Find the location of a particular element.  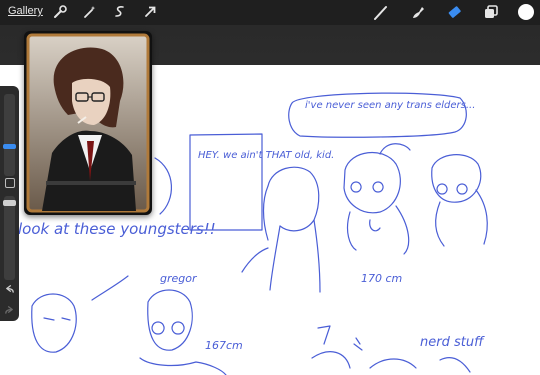

brush-size-slider is located at coordinates (9, 135).